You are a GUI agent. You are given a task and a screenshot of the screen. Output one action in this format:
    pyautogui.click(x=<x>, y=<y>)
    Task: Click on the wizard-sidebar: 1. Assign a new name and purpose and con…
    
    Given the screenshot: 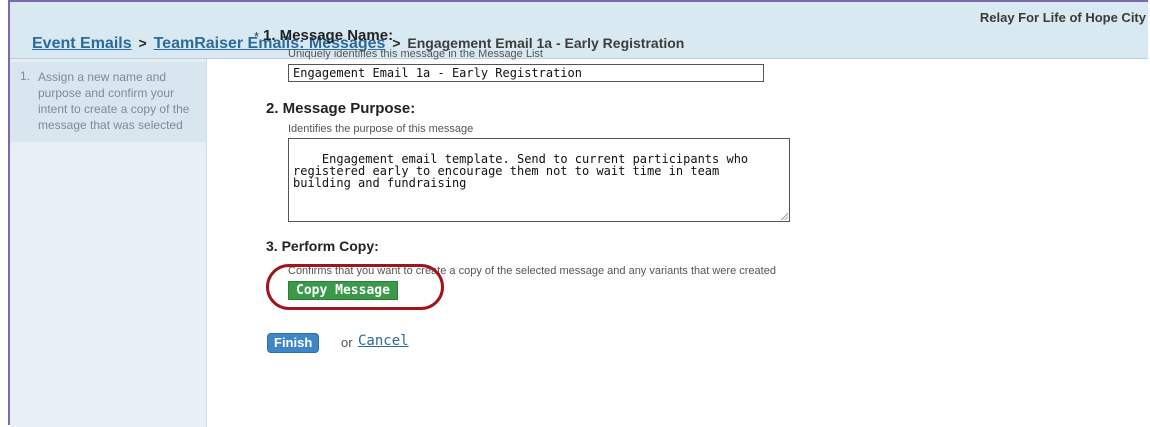 What is the action you would take?
    pyautogui.click(x=108, y=243)
    